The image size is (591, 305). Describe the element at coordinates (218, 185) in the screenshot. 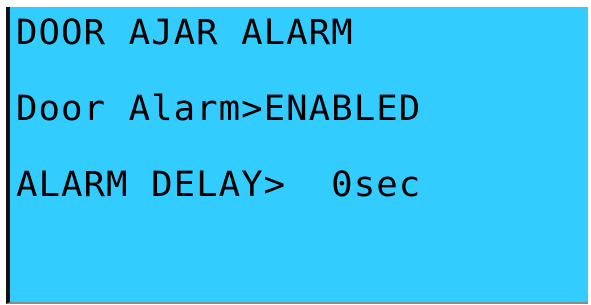

I see `alarm-delay-setting: ALARM DELAY> 0sec` at that location.